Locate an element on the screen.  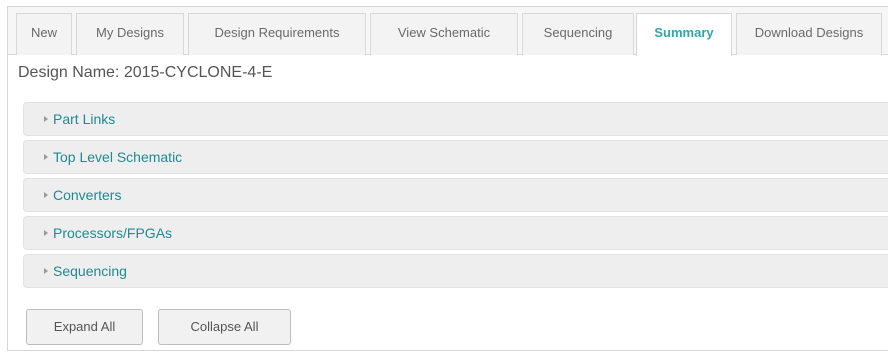
panel-label: Part Links is located at coordinates (84, 119).